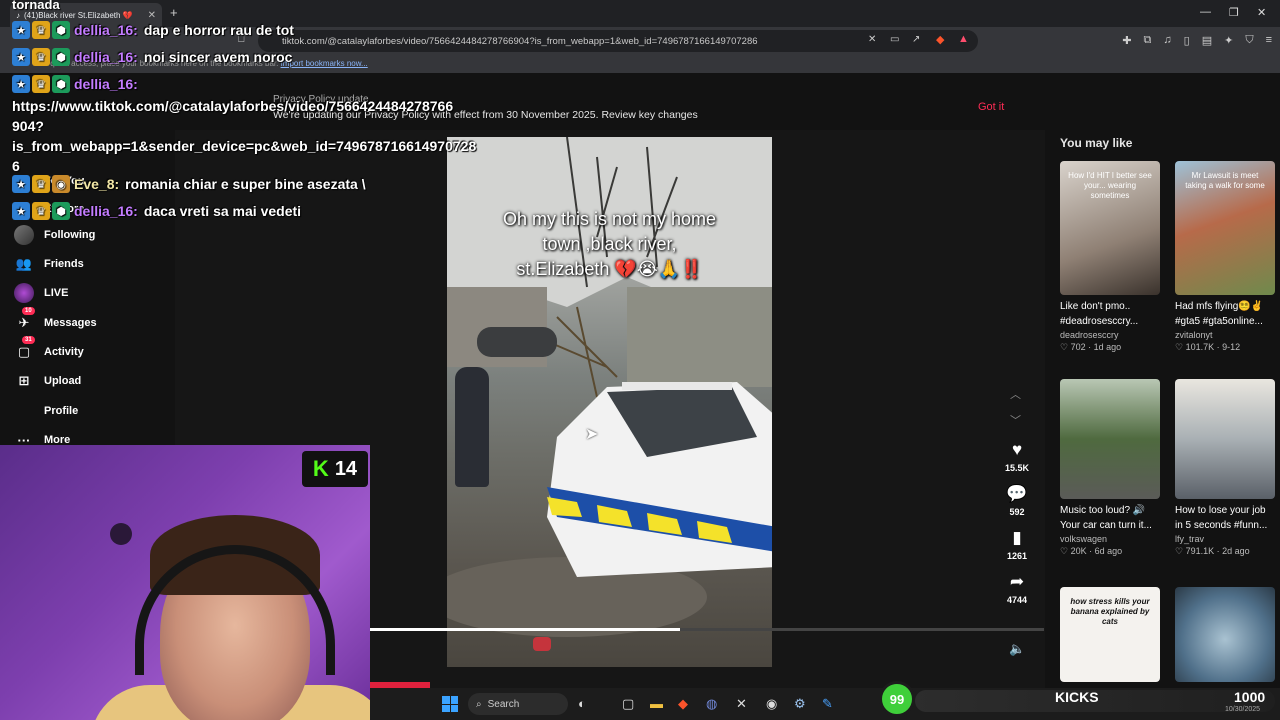 This screenshot has width=1280, height=720. I want to click on brave-rewards-icon: ▲, so click(963, 39).